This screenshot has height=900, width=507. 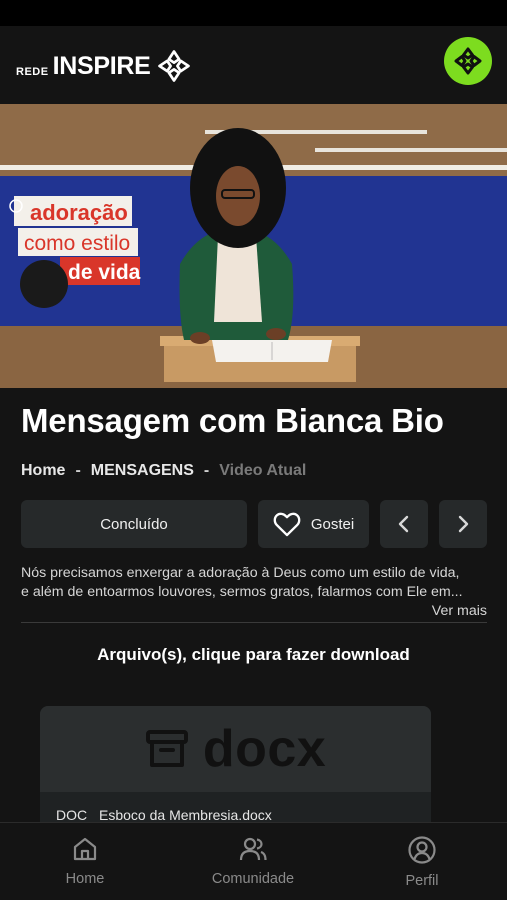 What do you see at coordinates (264, 749) in the screenshot?
I see `file-extension: docx` at bounding box center [264, 749].